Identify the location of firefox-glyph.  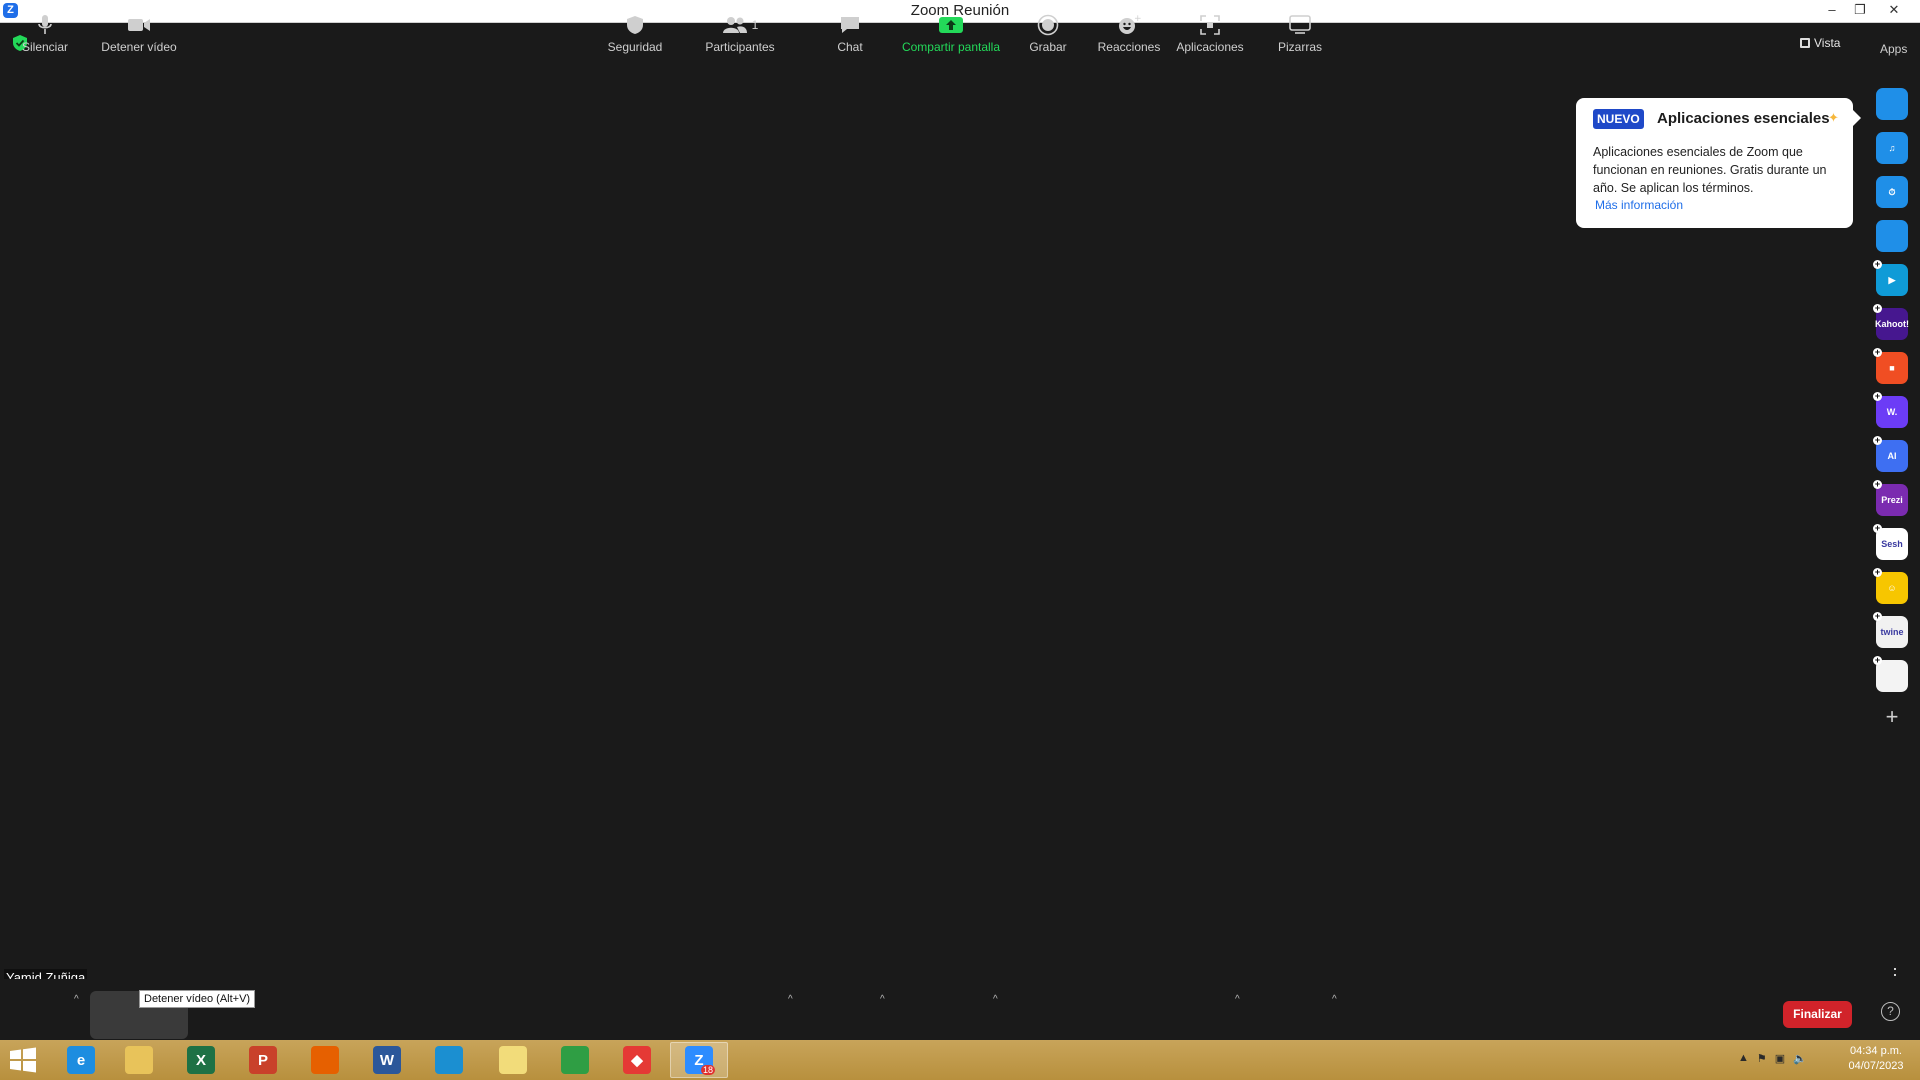
(325, 1060).